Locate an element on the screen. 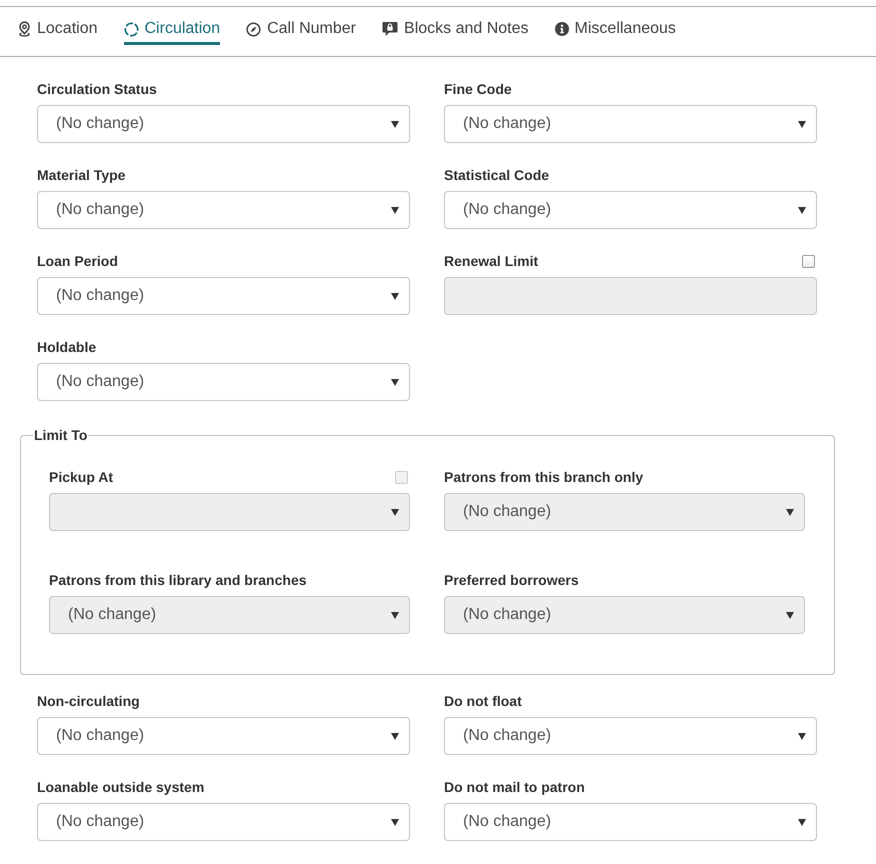 The width and height of the screenshot is (876, 864). tab: Miscellaneous is located at coordinates (615, 29).